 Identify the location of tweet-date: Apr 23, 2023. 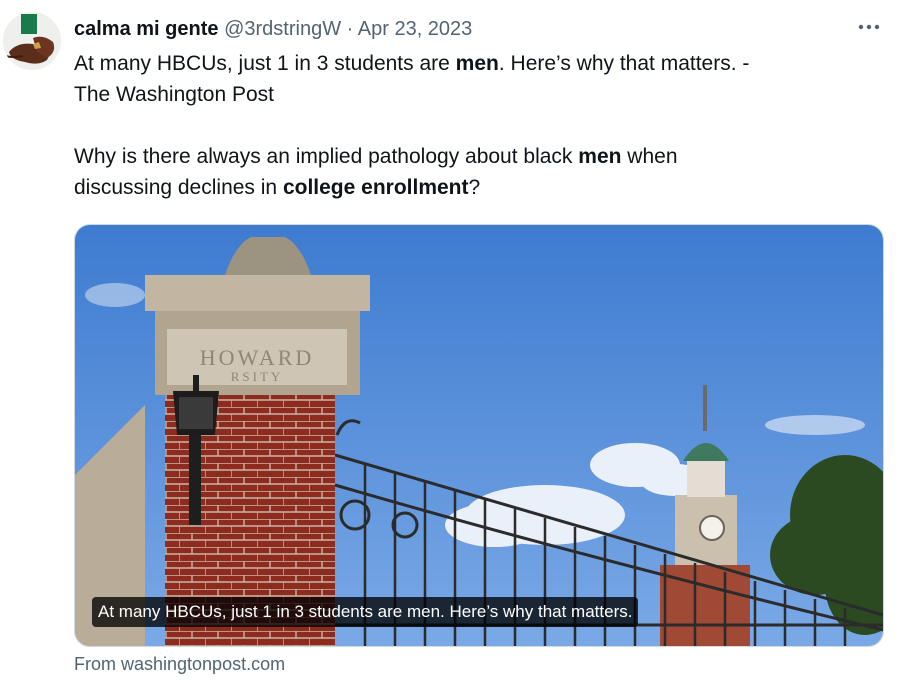
(415, 29).